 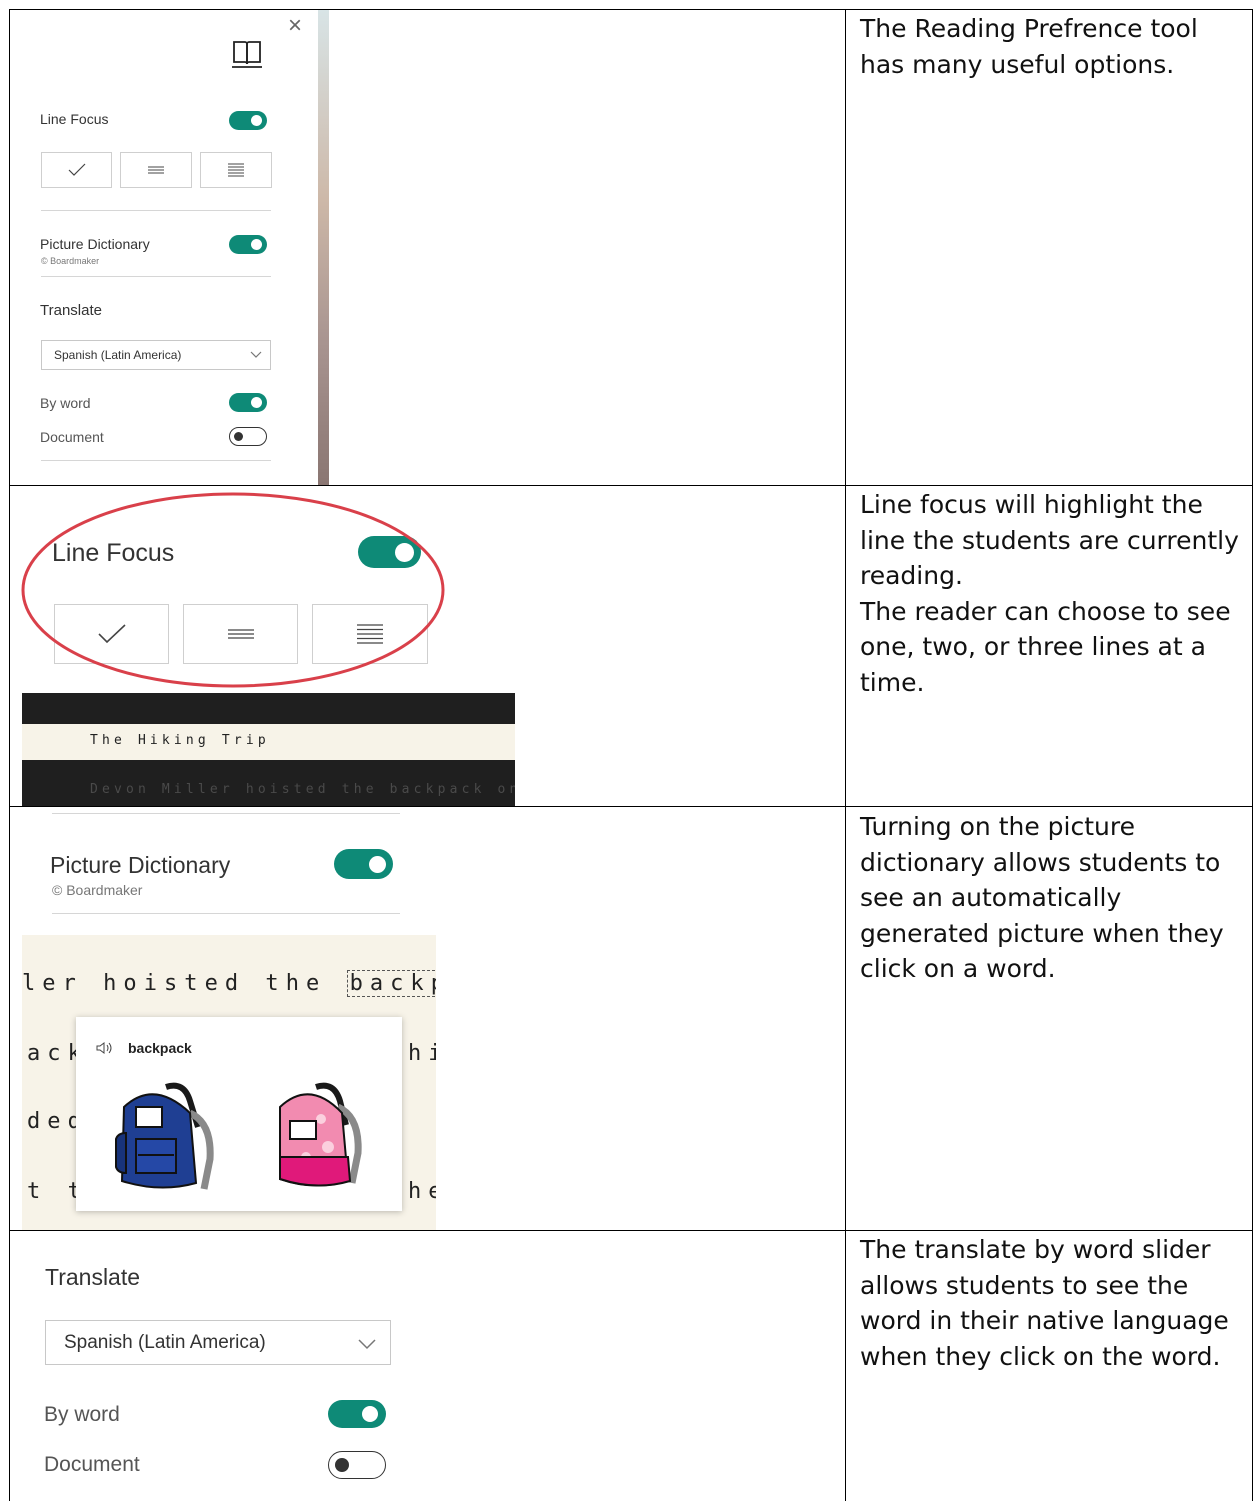 I want to click on reading-title: The Hiking Trip, so click(x=180, y=740).